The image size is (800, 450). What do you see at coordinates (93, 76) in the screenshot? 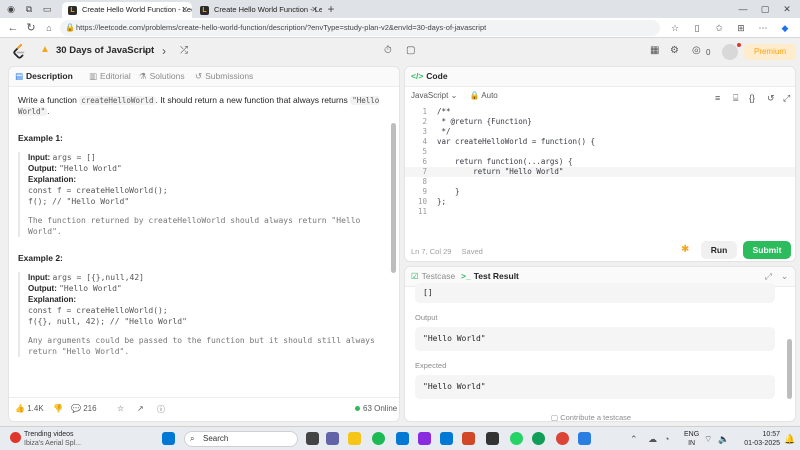
I see `editorial-icon: ▥` at bounding box center [93, 76].